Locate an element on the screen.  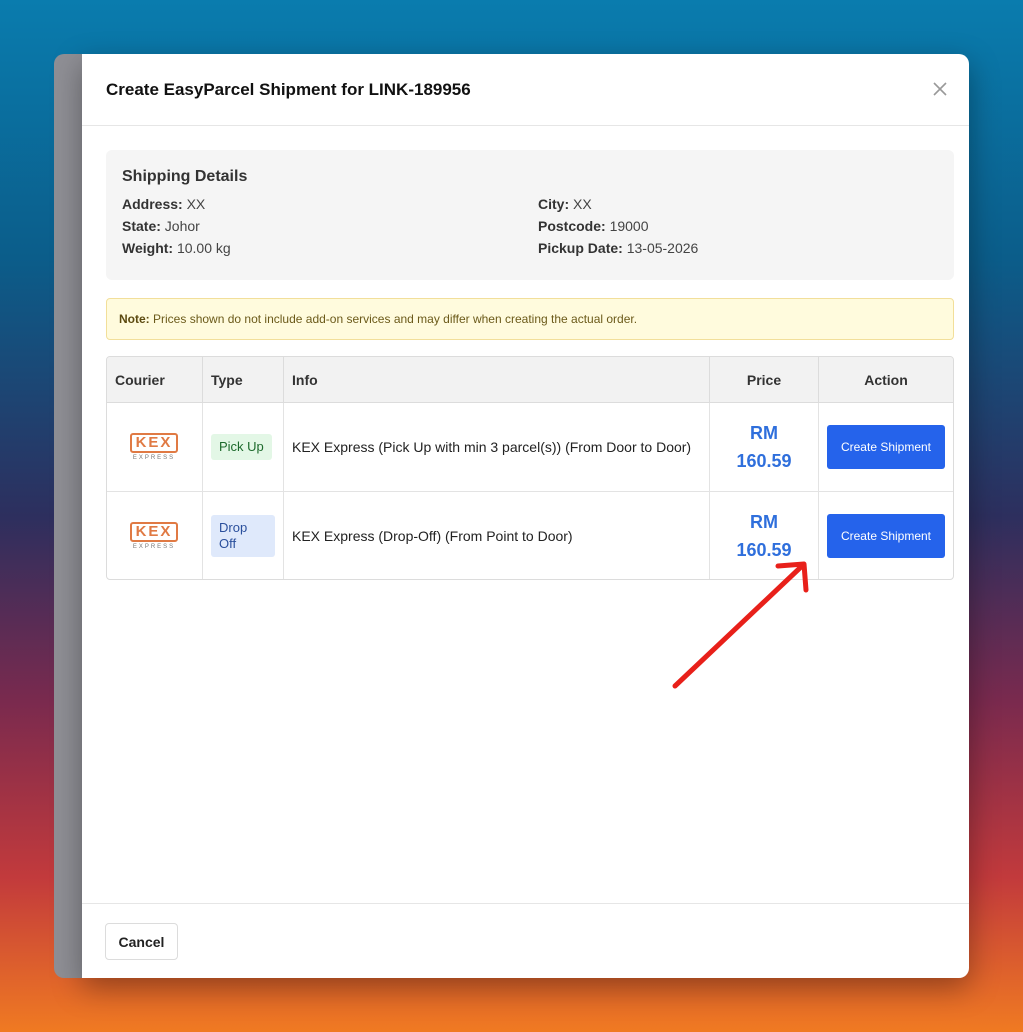
pickup-date-field: Pickup Date: 13-05-2026 is located at coordinates (618, 248).